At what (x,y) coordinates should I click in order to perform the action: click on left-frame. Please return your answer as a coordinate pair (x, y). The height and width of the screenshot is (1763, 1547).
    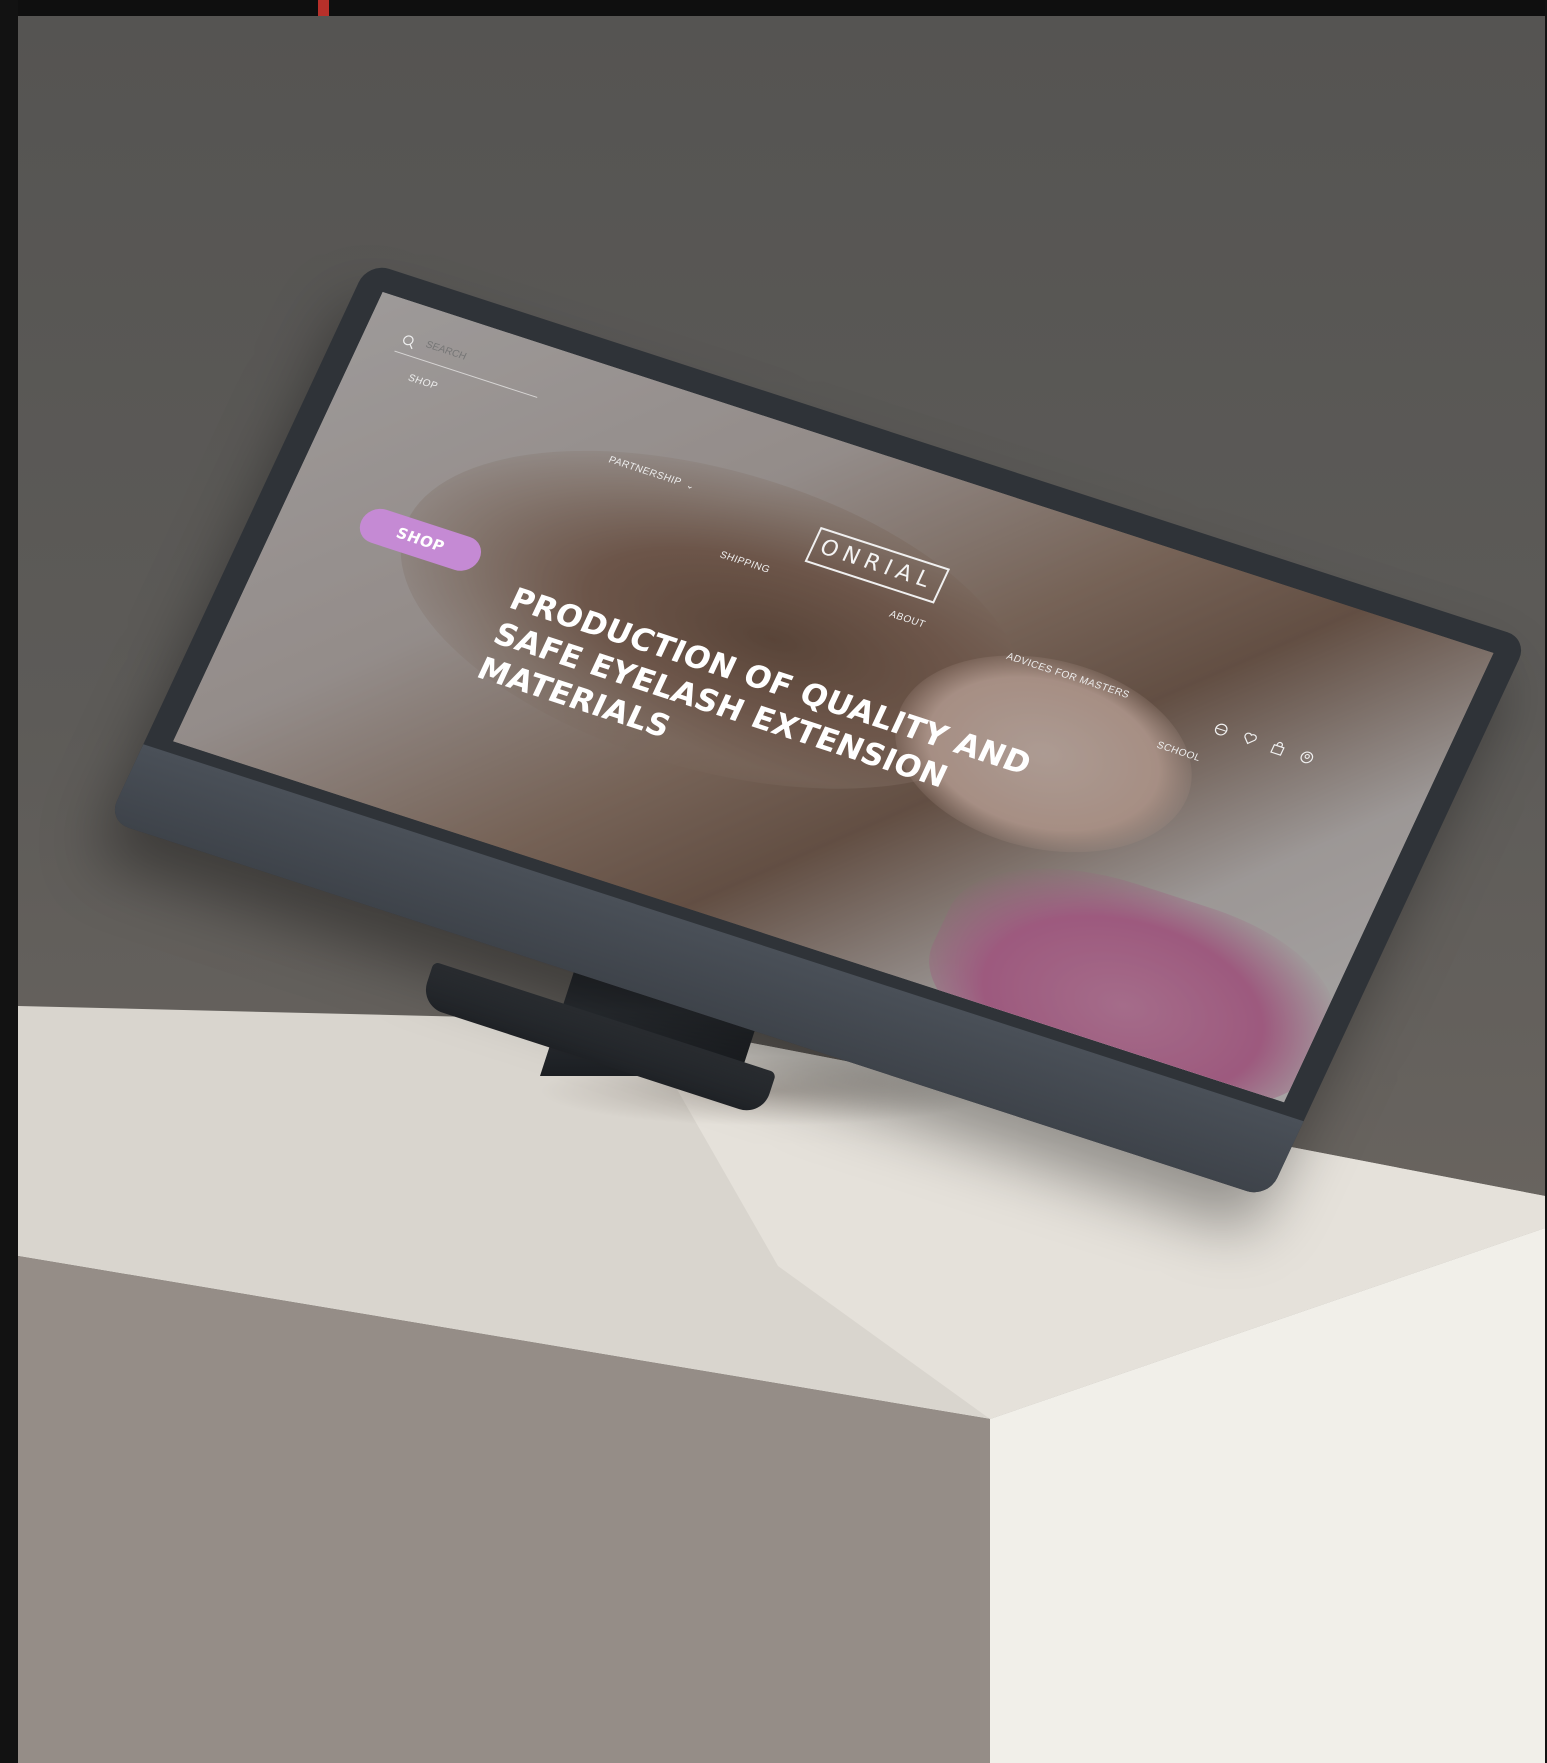
    Looking at the image, I should click on (9, 881).